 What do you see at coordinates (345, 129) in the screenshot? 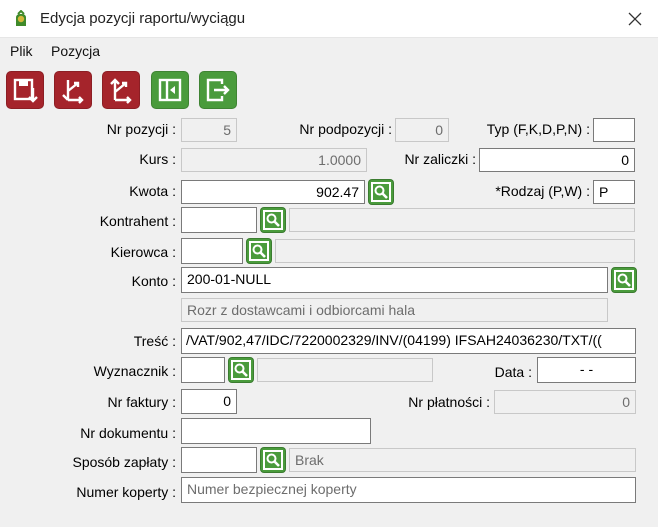
I see `nr-podpozycji-label: Nr podpozycji :` at bounding box center [345, 129].